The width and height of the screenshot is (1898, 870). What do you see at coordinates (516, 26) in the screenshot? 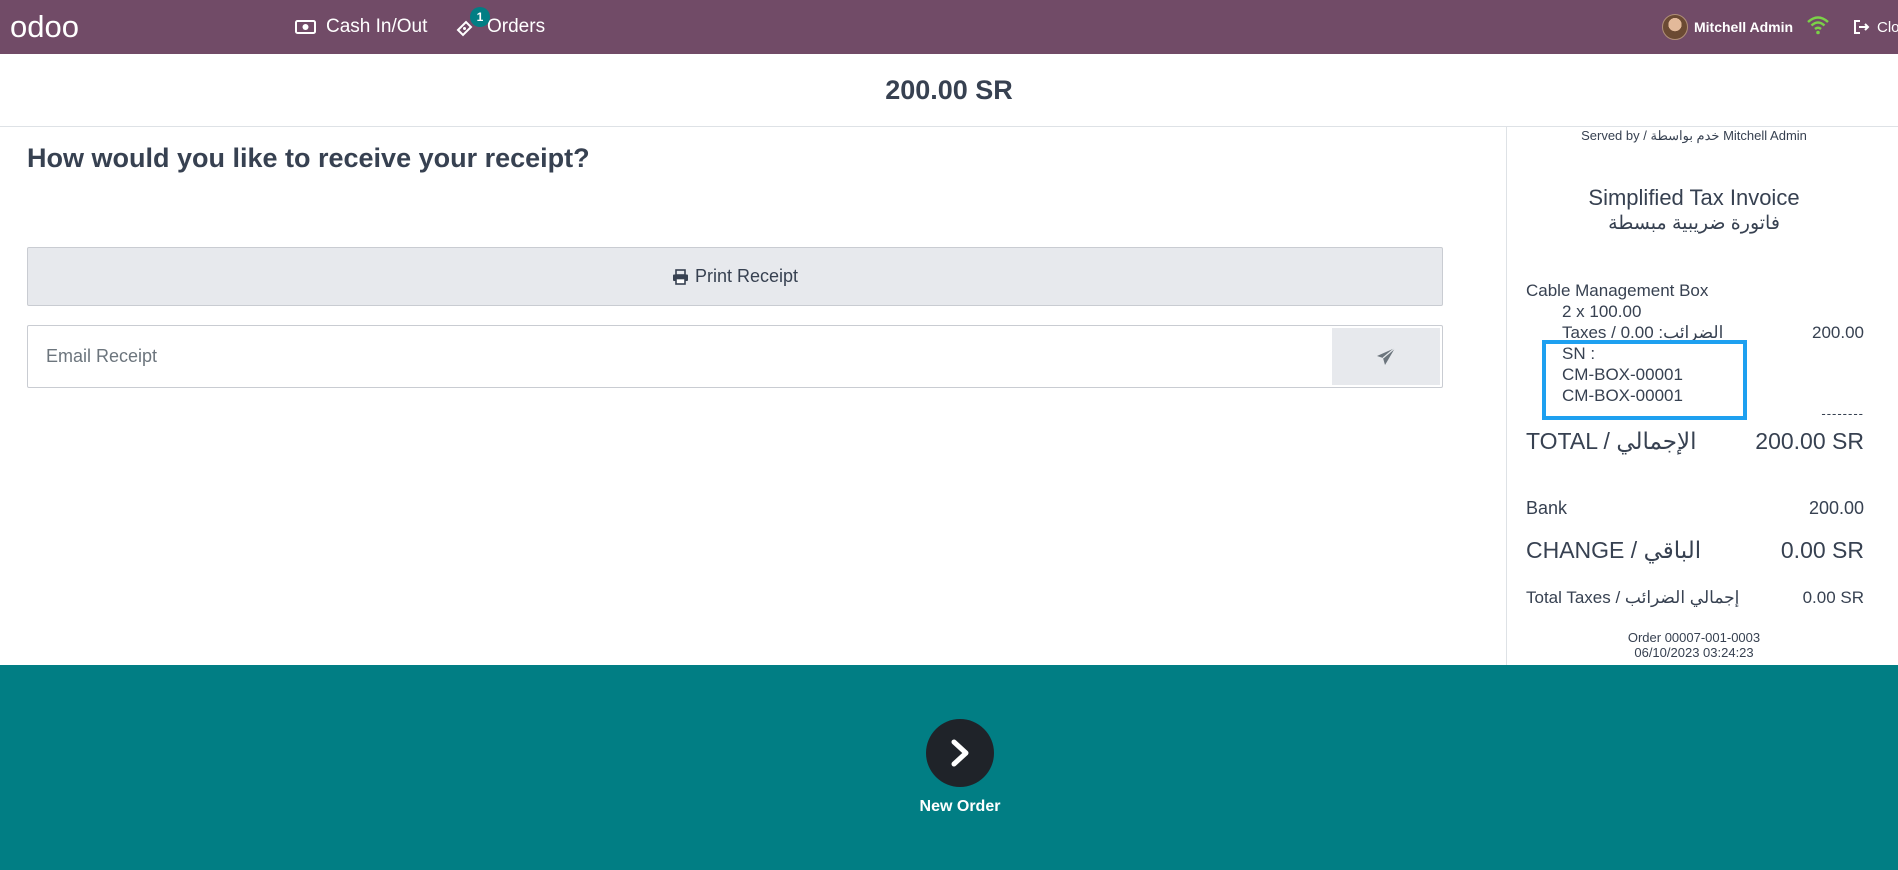
I see `orders-label: Orders` at bounding box center [516, 26].